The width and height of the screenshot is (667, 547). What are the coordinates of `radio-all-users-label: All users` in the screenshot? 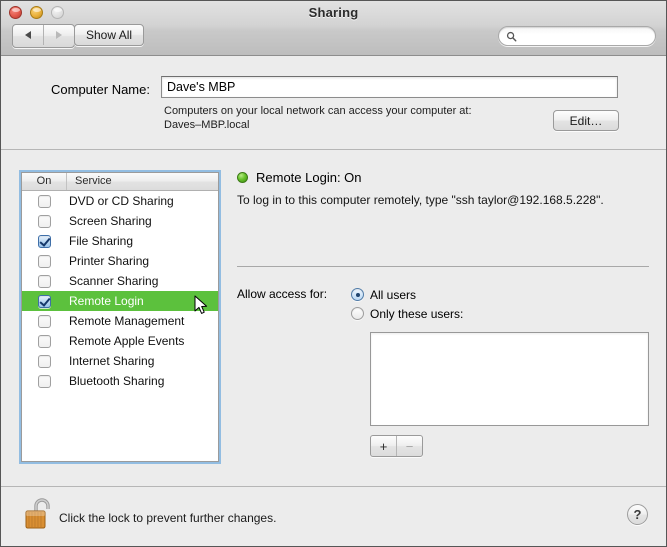 It's located at (393, 294).